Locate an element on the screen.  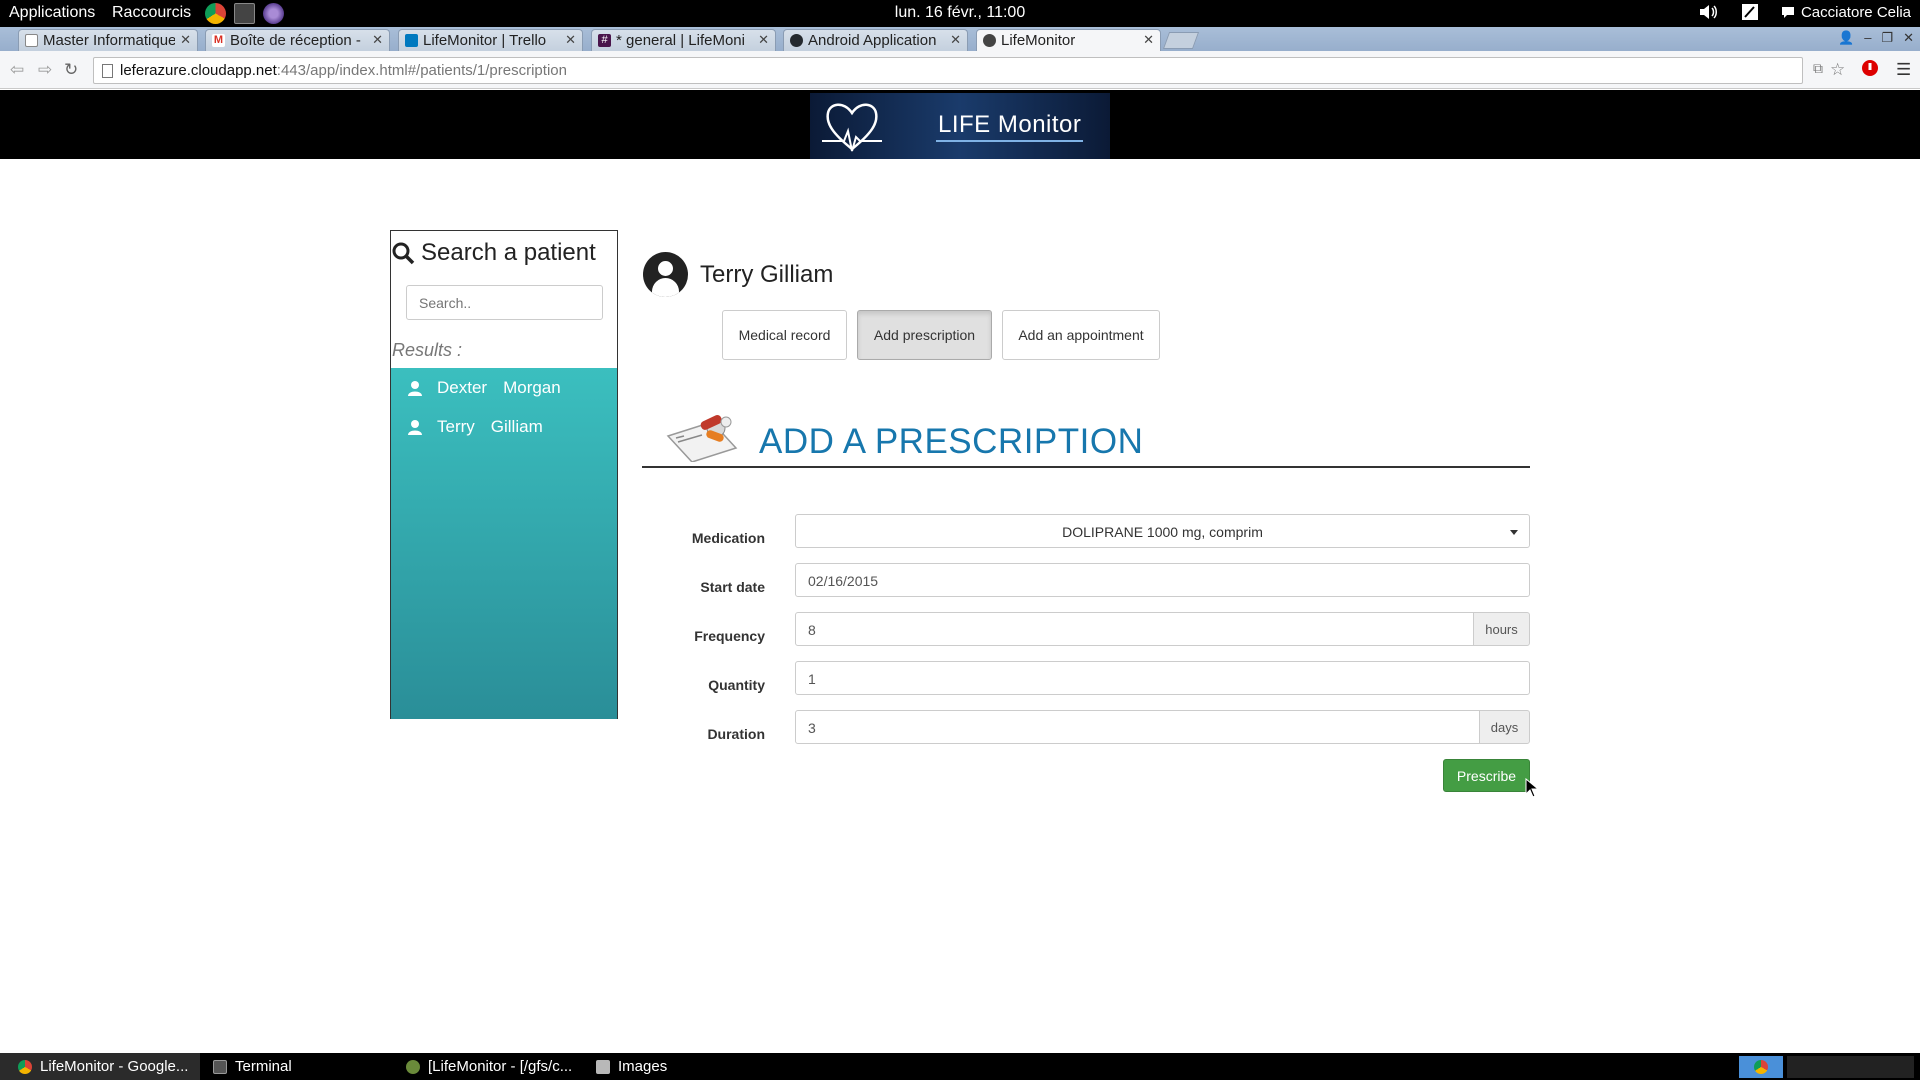
taskbar-label: Terminal is located at coordinates (263, 1066).